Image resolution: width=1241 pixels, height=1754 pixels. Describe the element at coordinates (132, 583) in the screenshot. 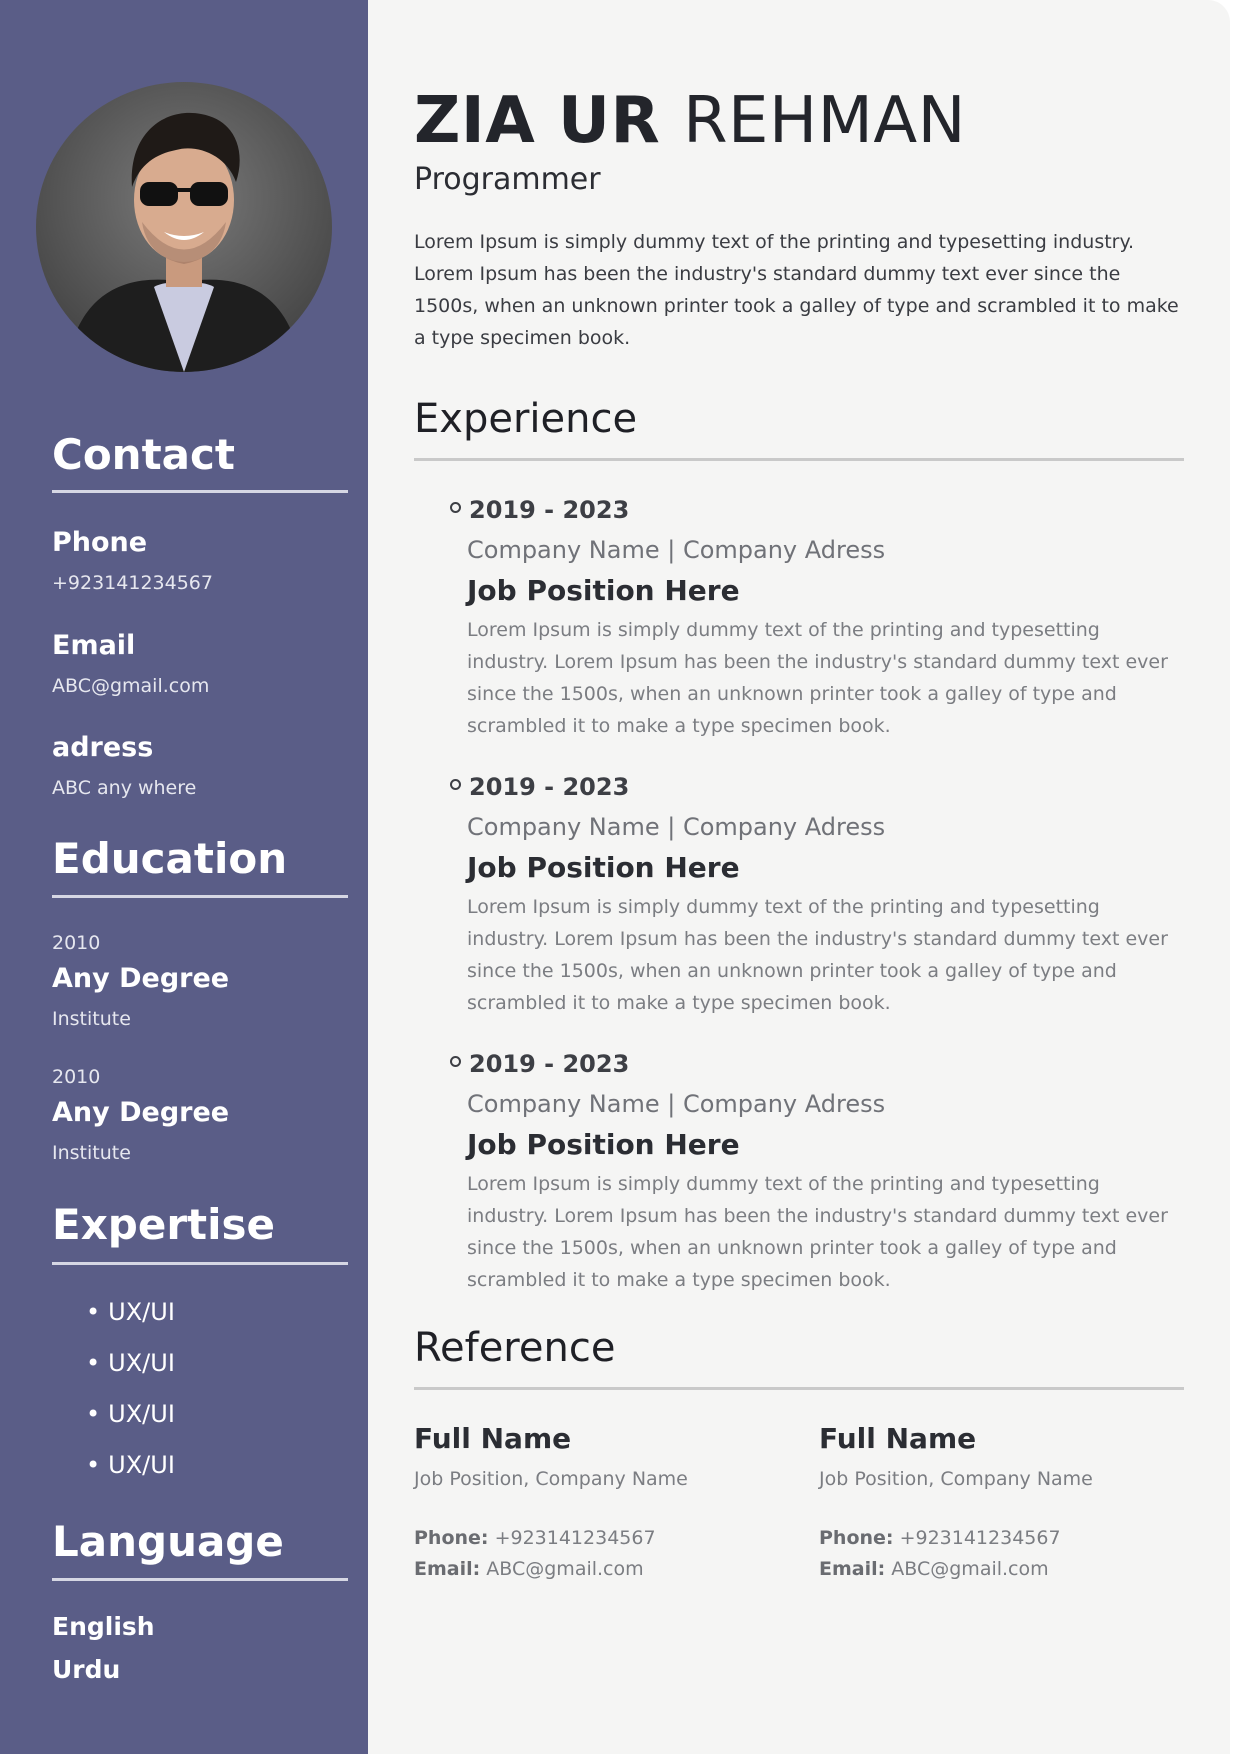

I see `phone-value: +923141234567` at that location.